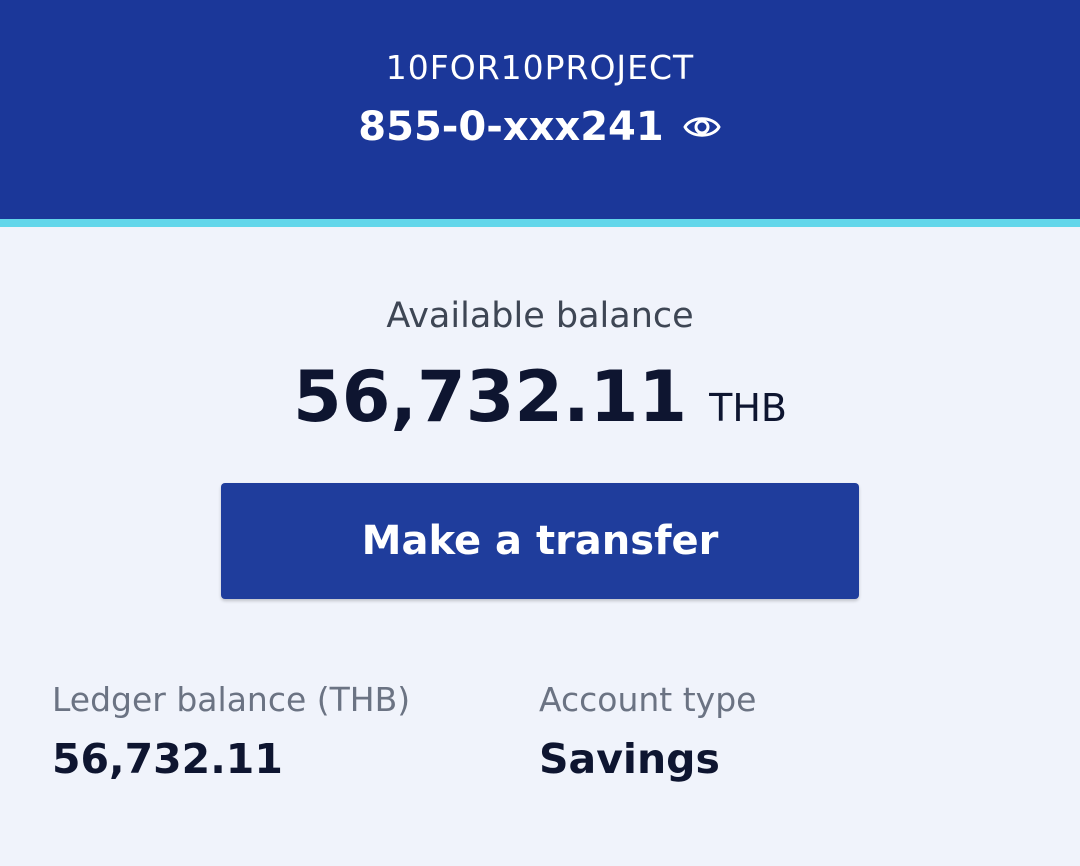 Image resolution: width=1080 pixels, height=866 pixels. Describe the element at coordinates (540, 223) in the screenshot. I see `header-accent-line` at that location.